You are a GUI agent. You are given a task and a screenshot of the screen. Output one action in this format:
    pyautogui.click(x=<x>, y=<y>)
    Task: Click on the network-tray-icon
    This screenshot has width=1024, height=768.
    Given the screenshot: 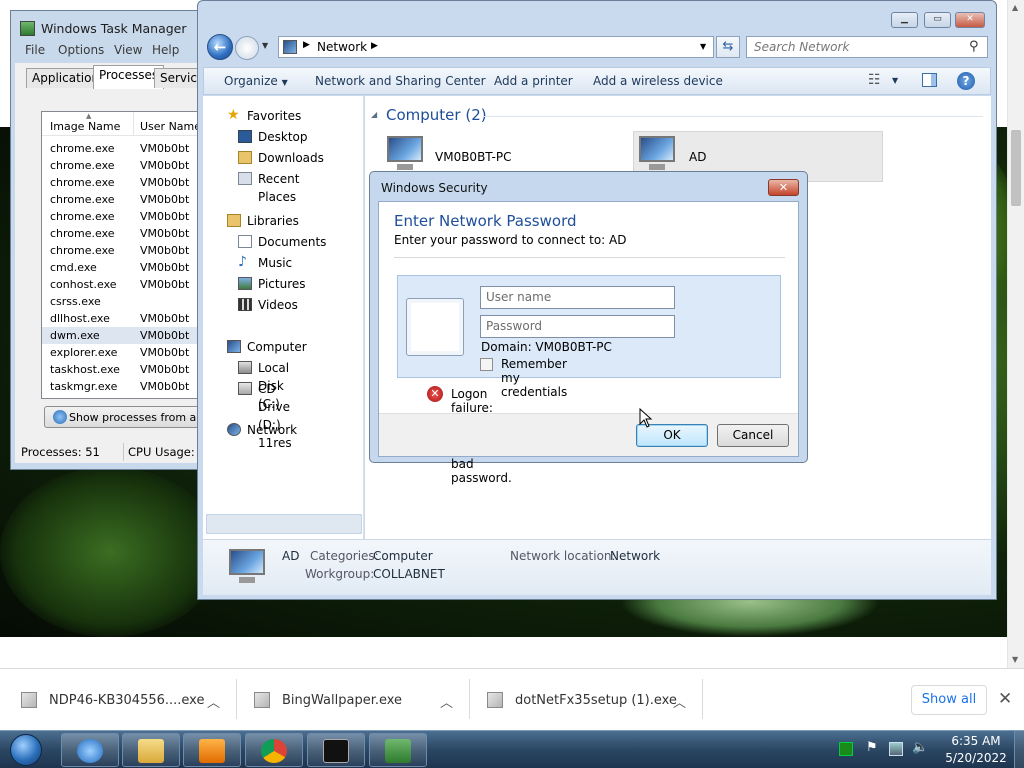 What is the action you would take?
    pyautogui.click(x=896, y=749)
    